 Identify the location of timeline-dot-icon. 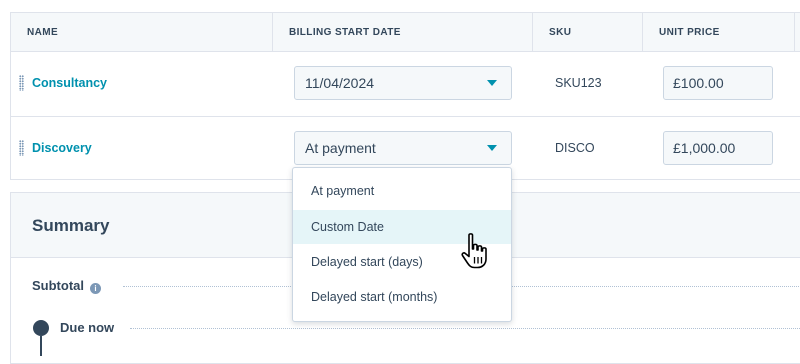
(41, 328).